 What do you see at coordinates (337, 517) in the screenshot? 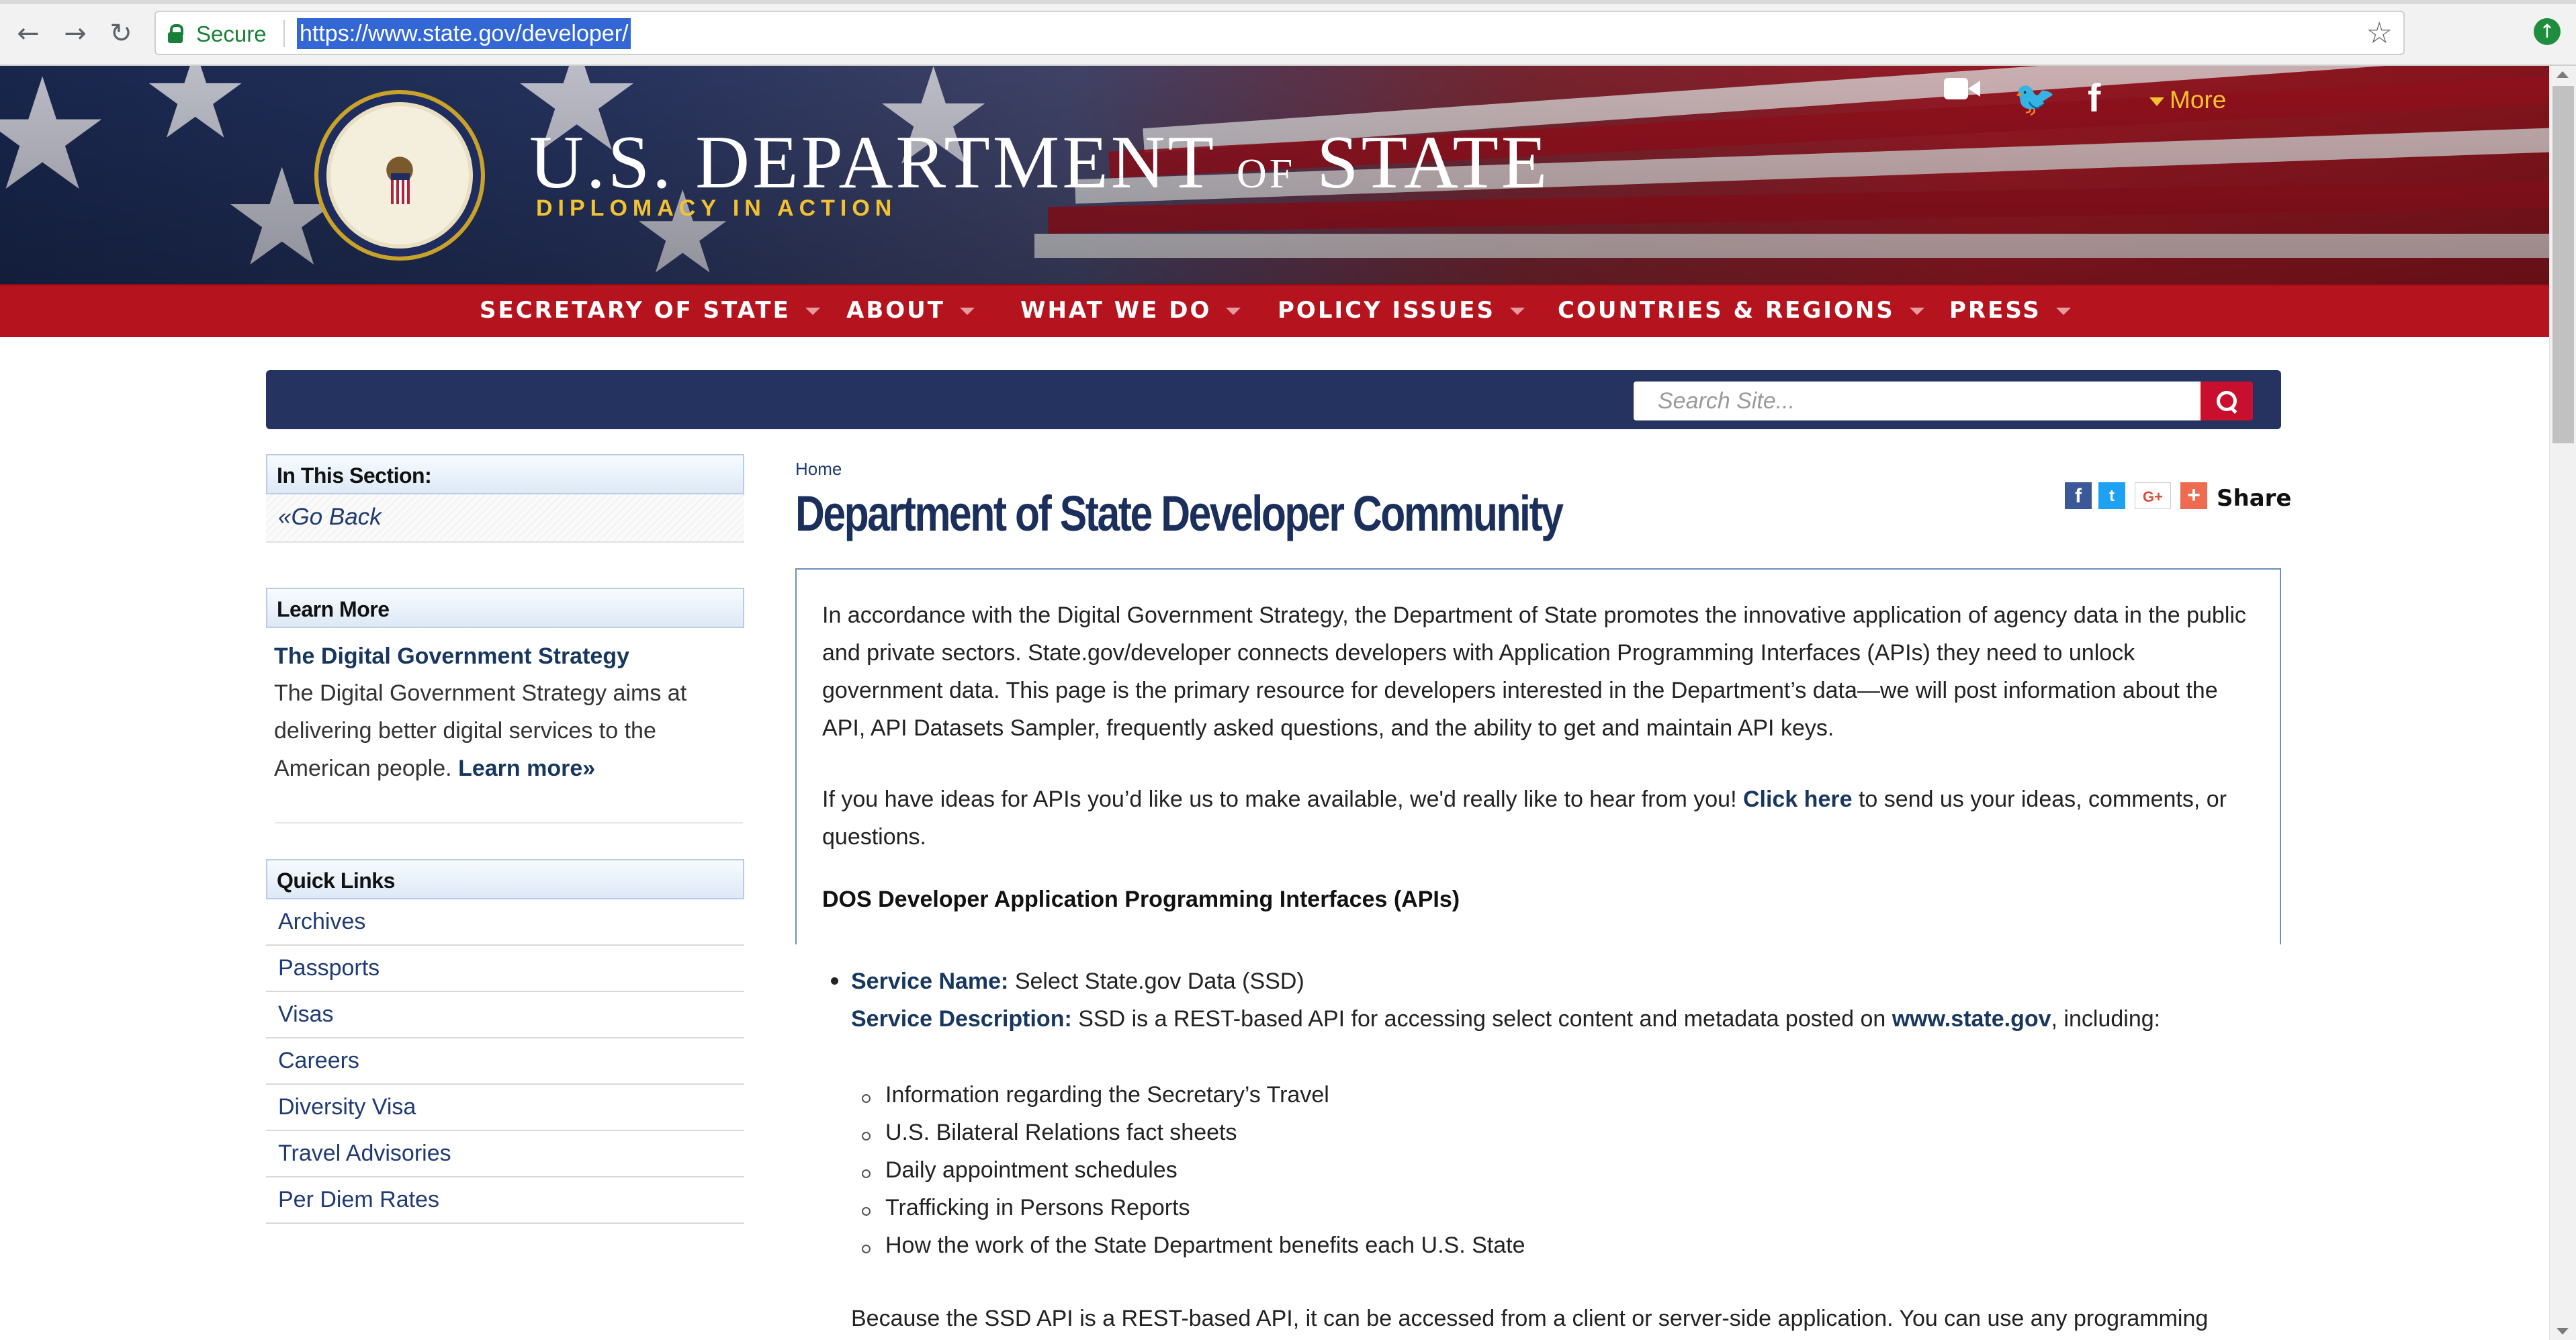
I see `go-back-label: Go Back` at bounding box center [337, 517].